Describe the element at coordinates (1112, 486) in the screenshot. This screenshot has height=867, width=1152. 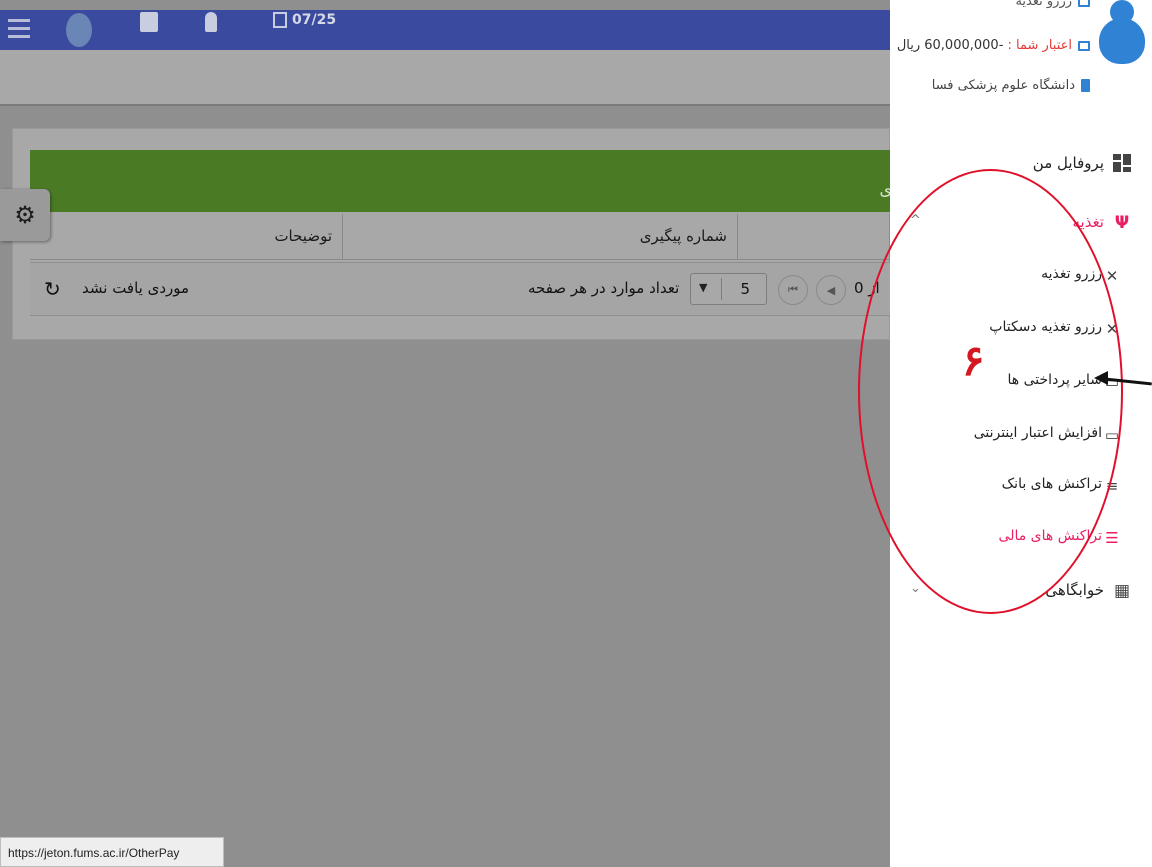
I see `list-icon: ≡` at that location.